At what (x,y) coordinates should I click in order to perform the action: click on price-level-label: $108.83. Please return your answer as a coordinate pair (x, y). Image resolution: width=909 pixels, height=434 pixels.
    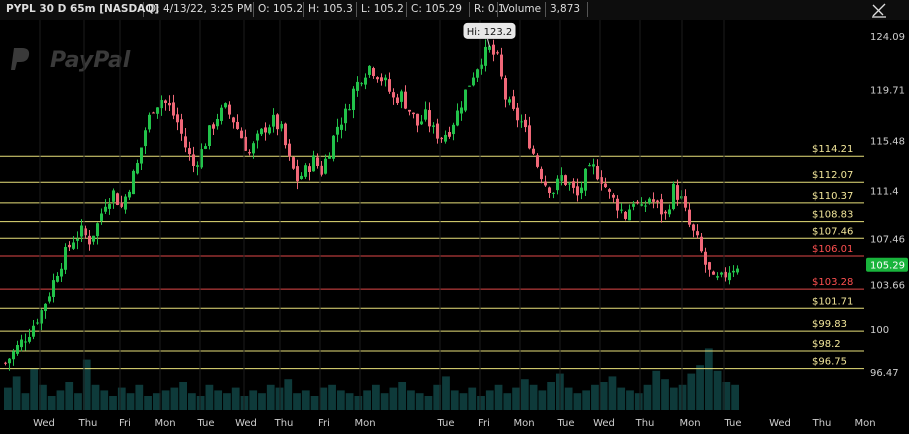
    Looking at the image, I should click on (832, 215).